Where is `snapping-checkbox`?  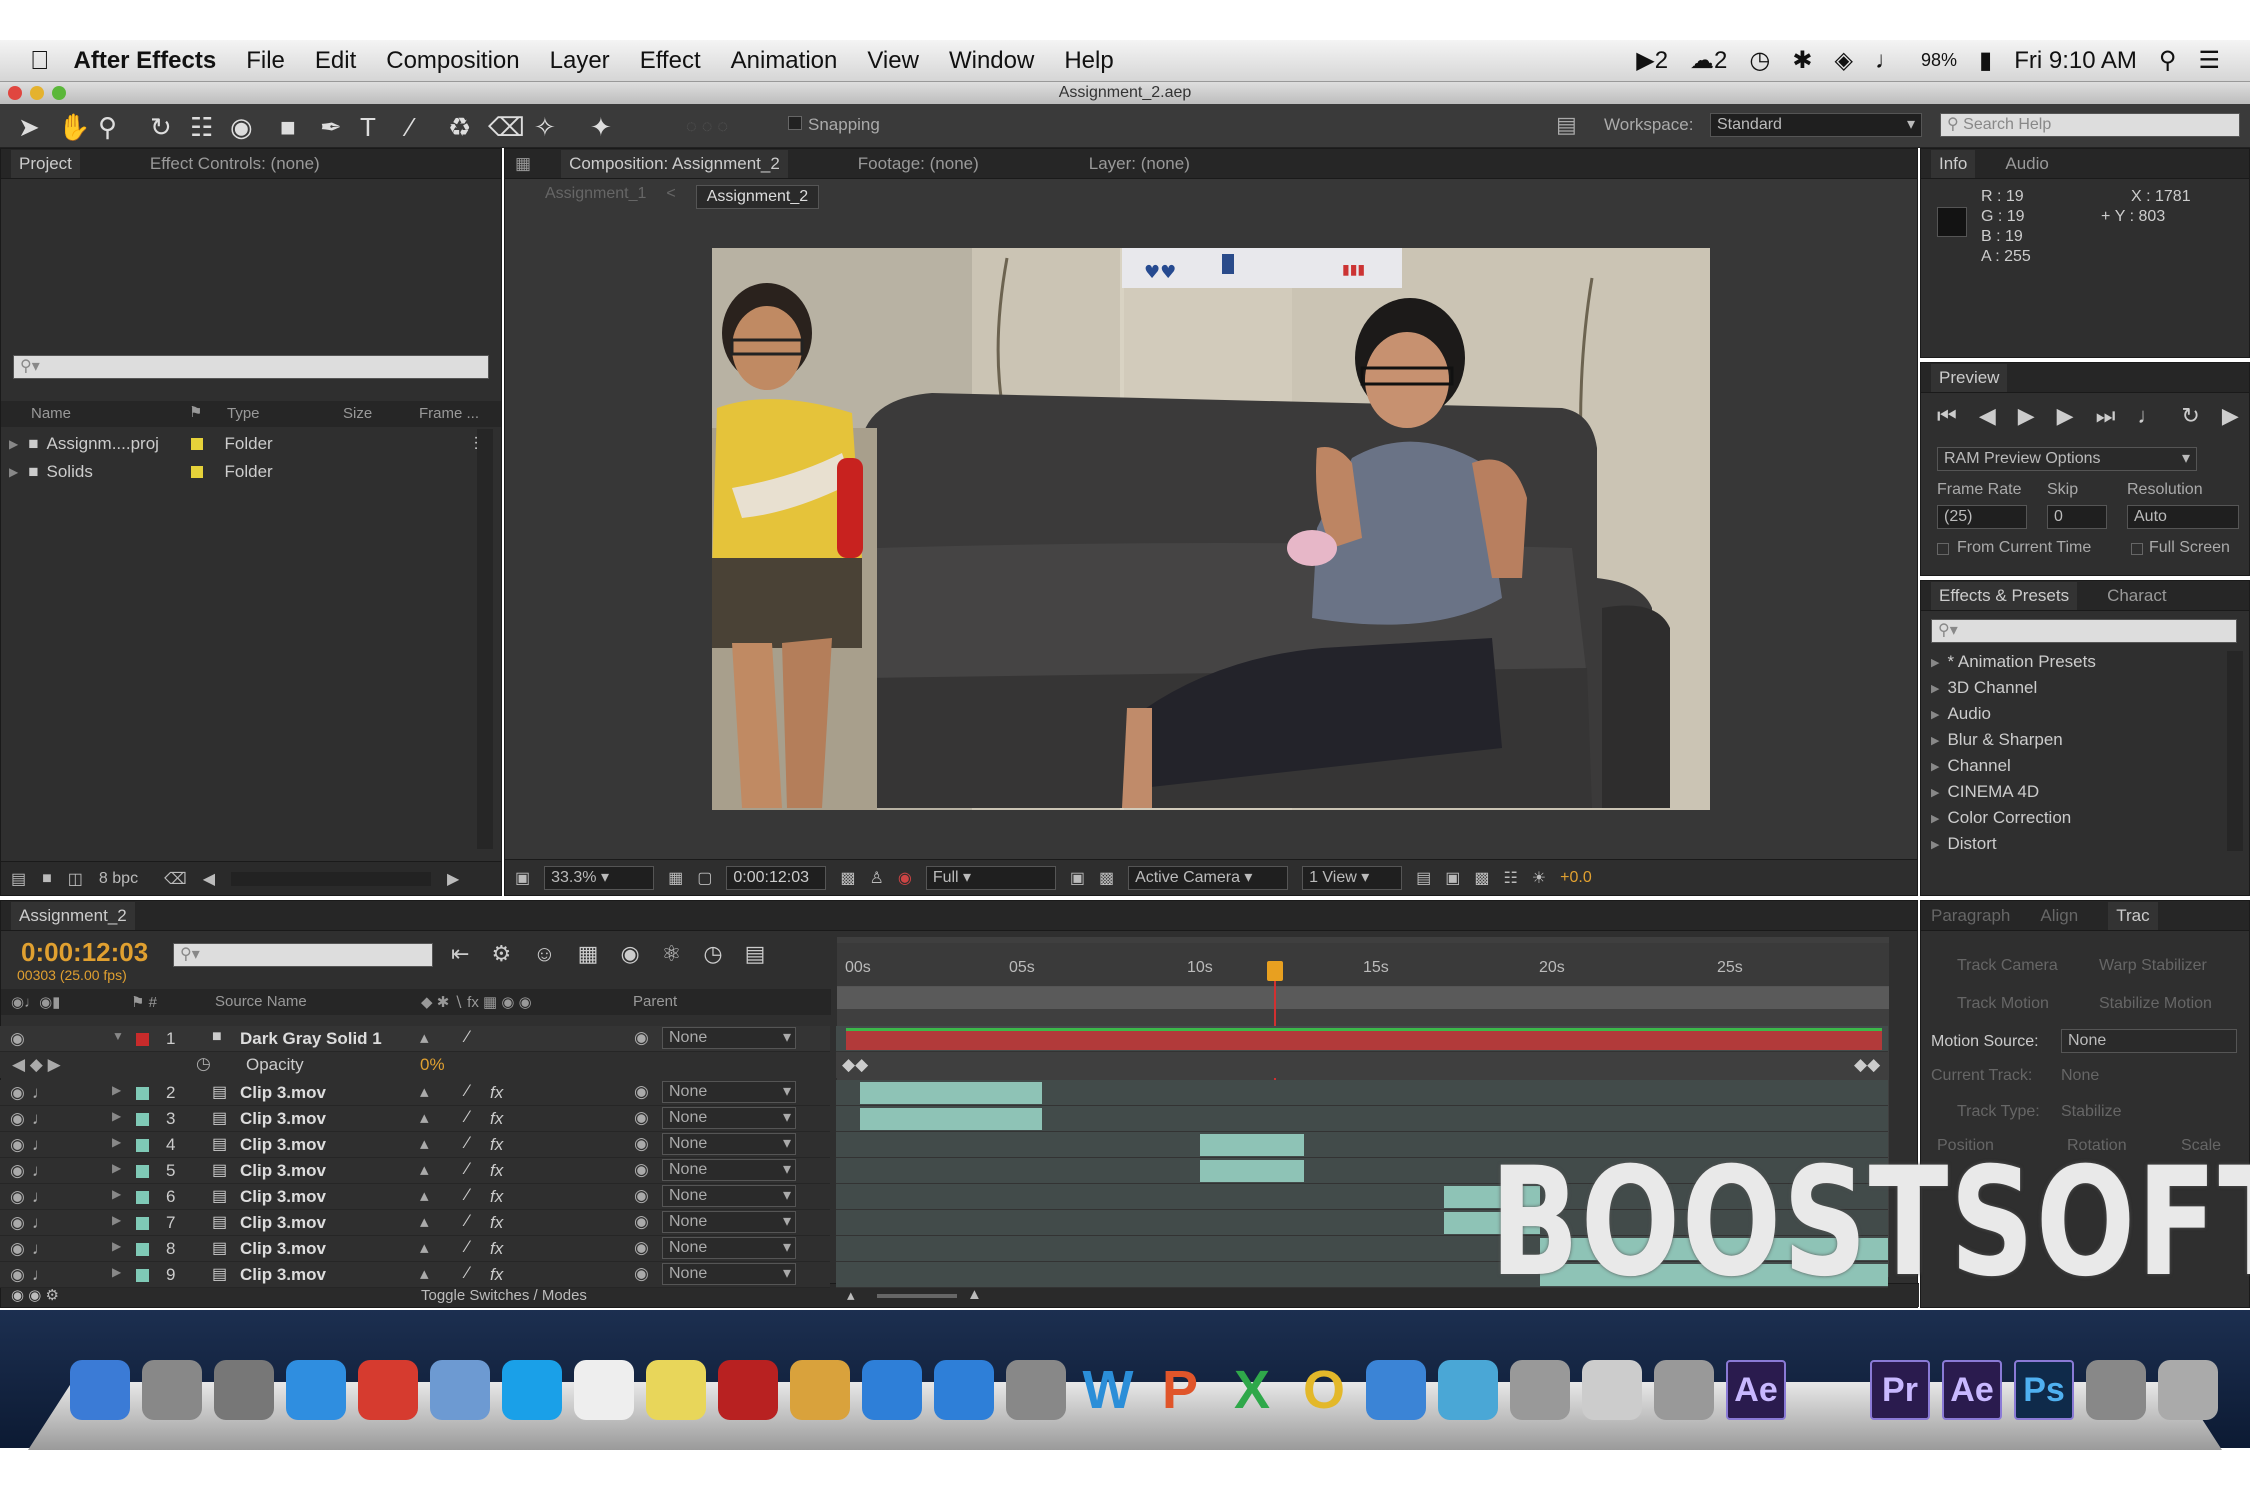
snapping-checkbox is located at coordinates (795, 123).